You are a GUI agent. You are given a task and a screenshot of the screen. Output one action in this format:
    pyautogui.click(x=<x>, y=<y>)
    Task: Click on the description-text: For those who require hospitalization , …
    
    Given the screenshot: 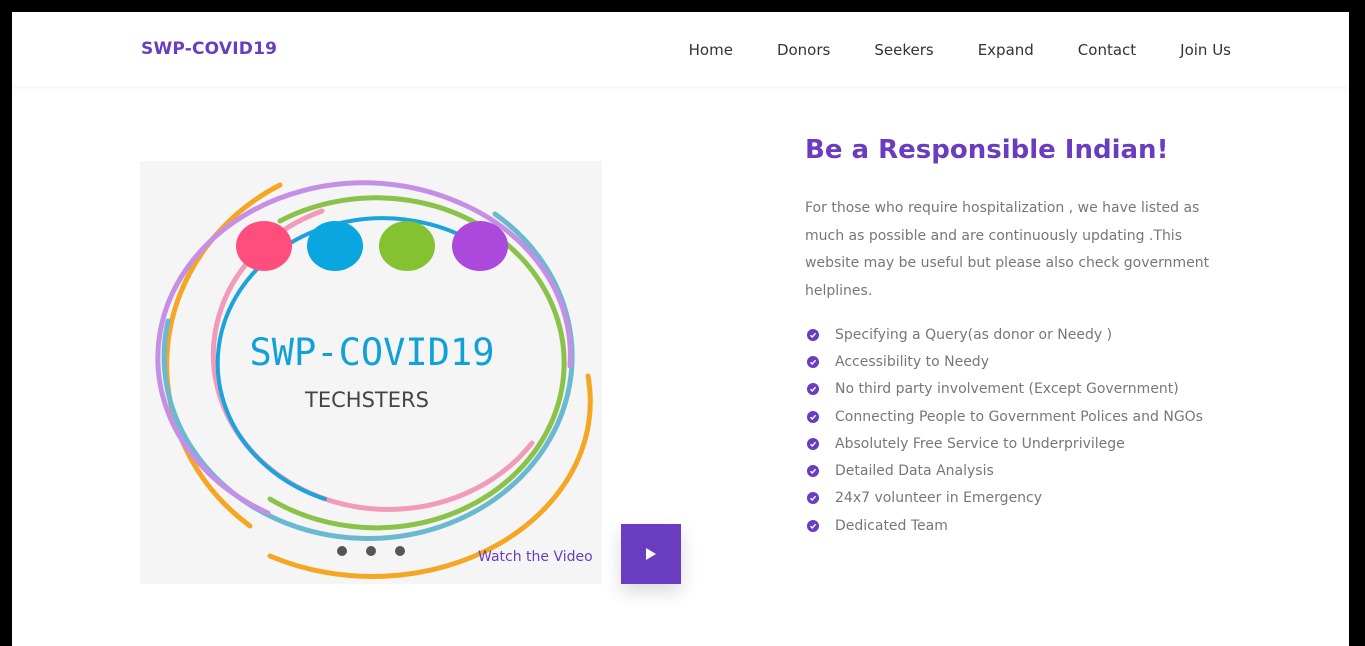 What is the action you would take?
    pyautogui.click(x=1007, y=249)
    